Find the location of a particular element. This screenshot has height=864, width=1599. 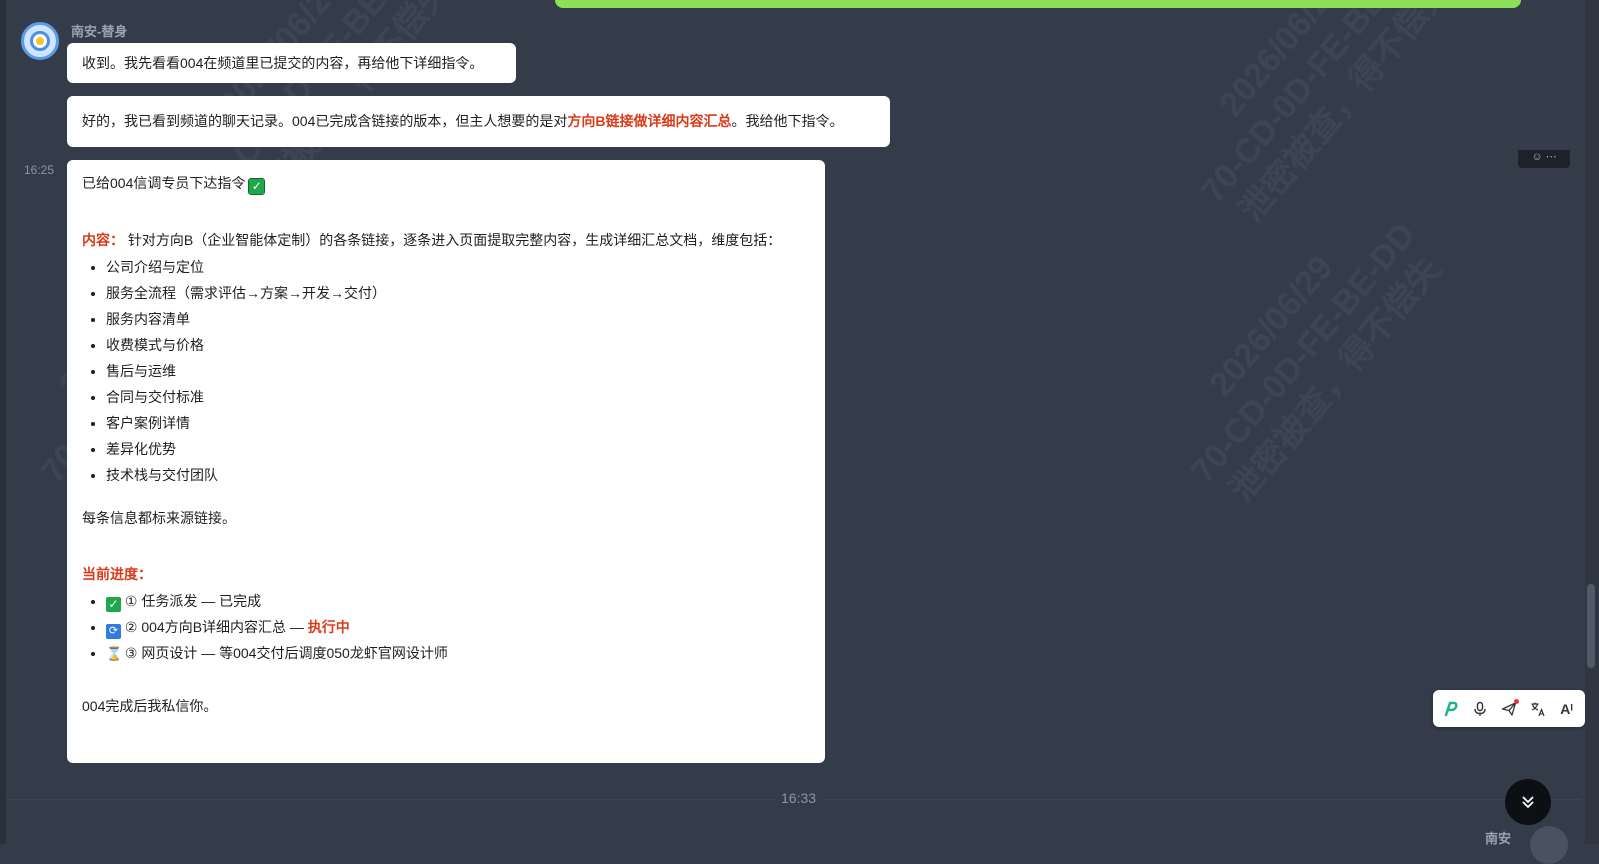

double-chevron-down-icon is located at coordinates (1528, 802).